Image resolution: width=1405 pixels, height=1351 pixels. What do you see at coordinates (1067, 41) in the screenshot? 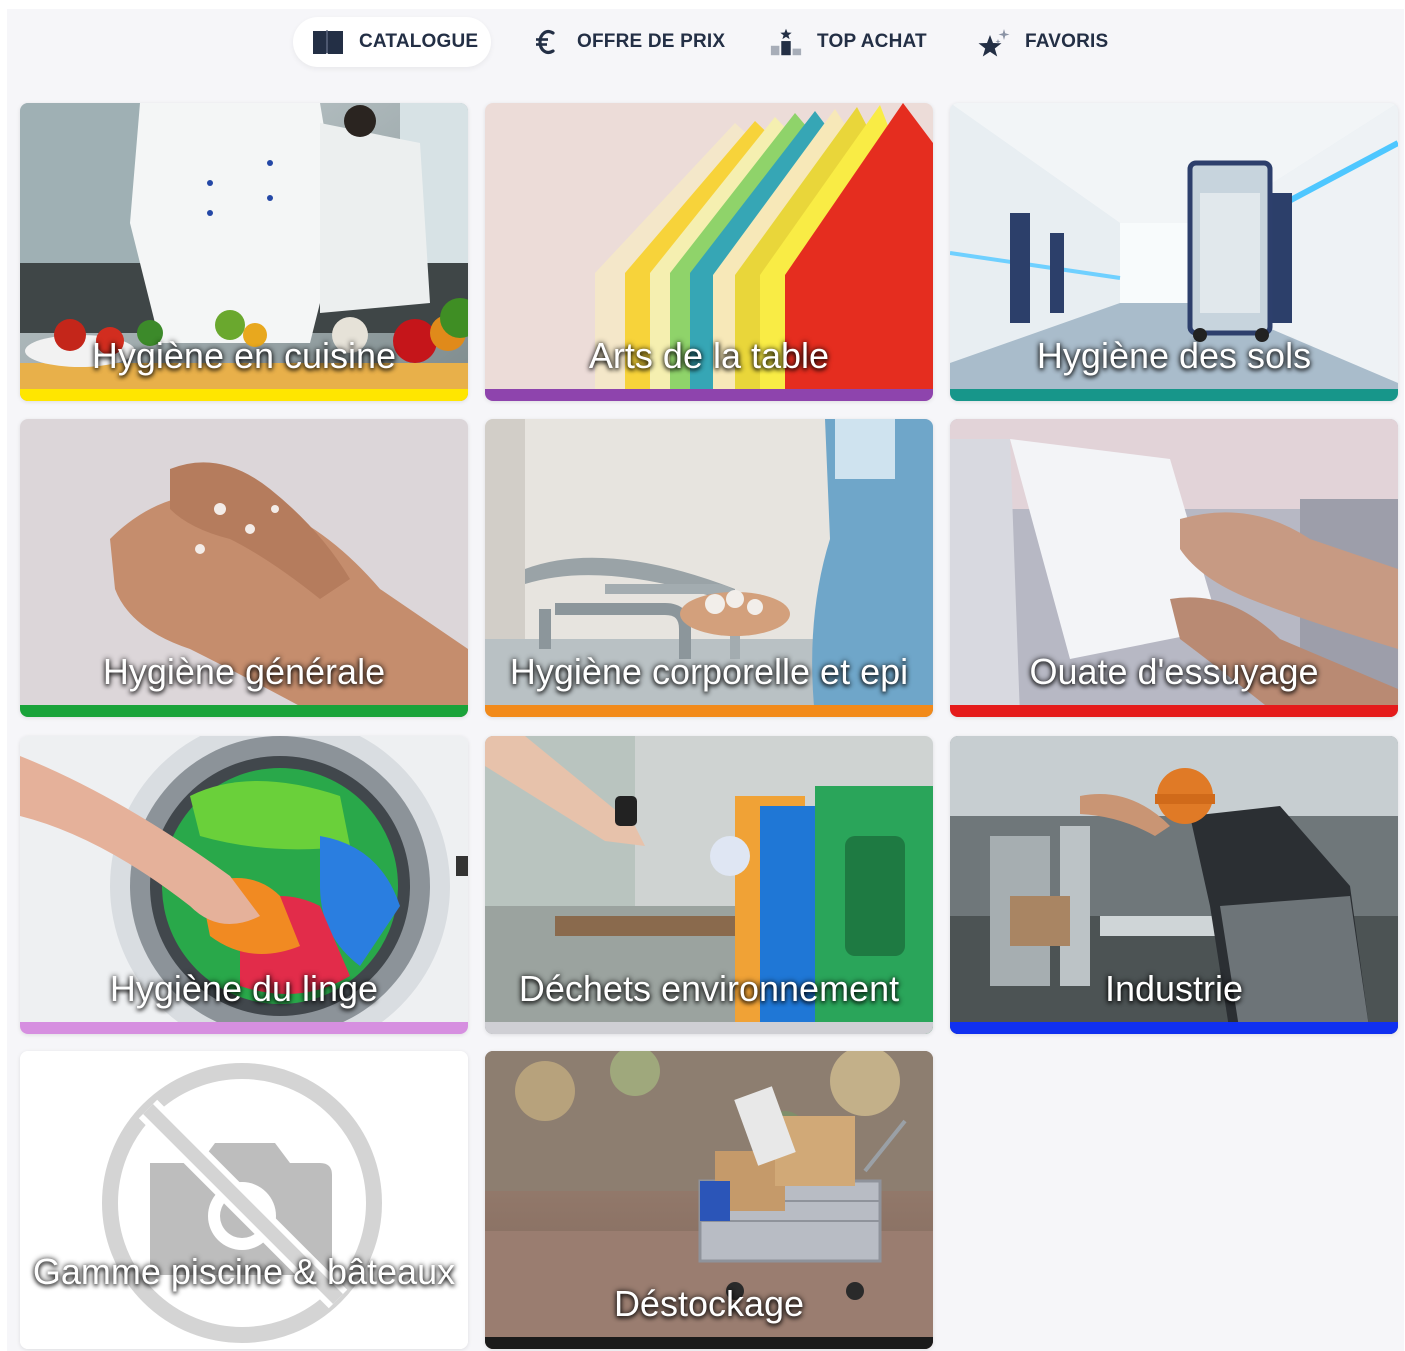
I see `tab-label: FAVORIS` at bounding box center [1067, 41].